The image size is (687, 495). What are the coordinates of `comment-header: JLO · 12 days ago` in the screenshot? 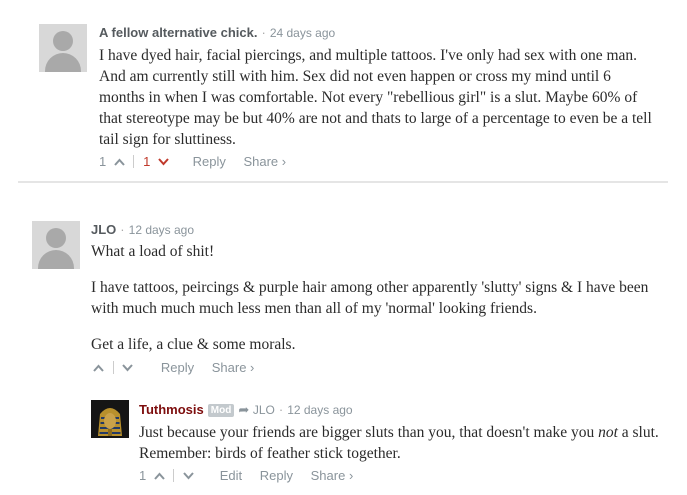 It's located at (142, 229).